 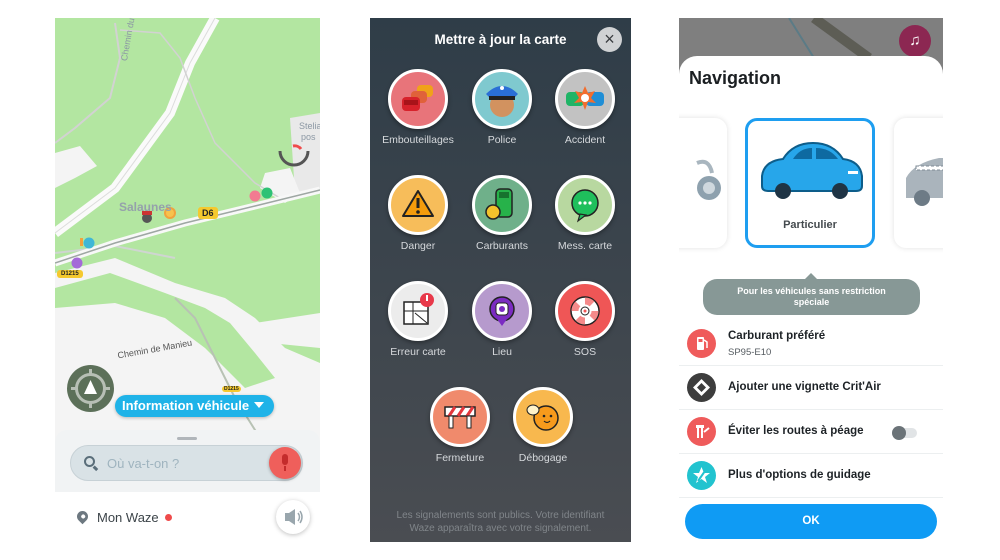 What do you see at coordinates (285, 463) in the screenshot?
I see `microphone-button` at bounding box center [285, 463].